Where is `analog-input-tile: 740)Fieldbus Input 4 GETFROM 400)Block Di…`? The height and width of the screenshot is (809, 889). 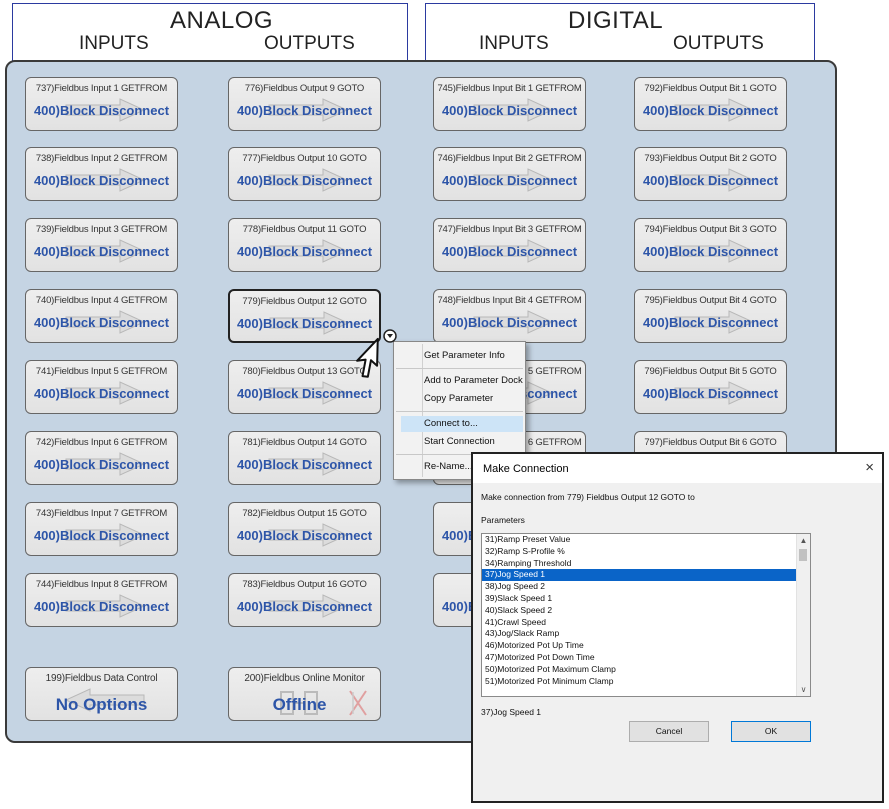
analog-input-tile: 740)Fieldbus Input 4 GETFROM 400)Block Di… is located at coordinates (101, 316).